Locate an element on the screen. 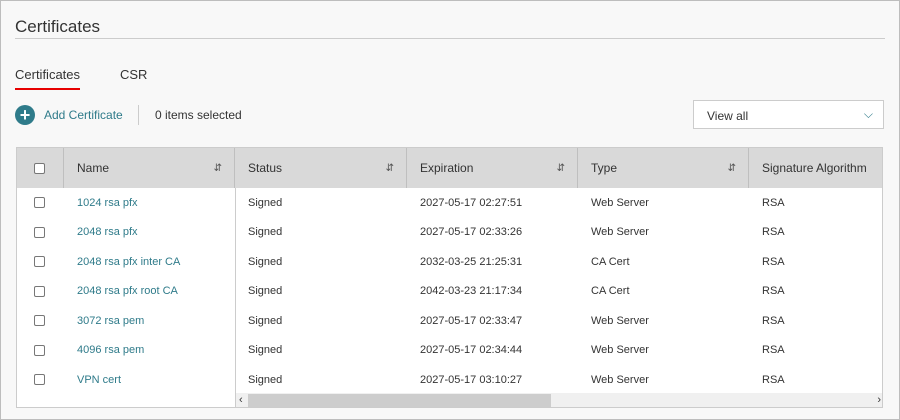 Image resolution: width=900 pixels, height=420 pixels. scroll-left-icon: ‹ is located at coordinates (241, 400).